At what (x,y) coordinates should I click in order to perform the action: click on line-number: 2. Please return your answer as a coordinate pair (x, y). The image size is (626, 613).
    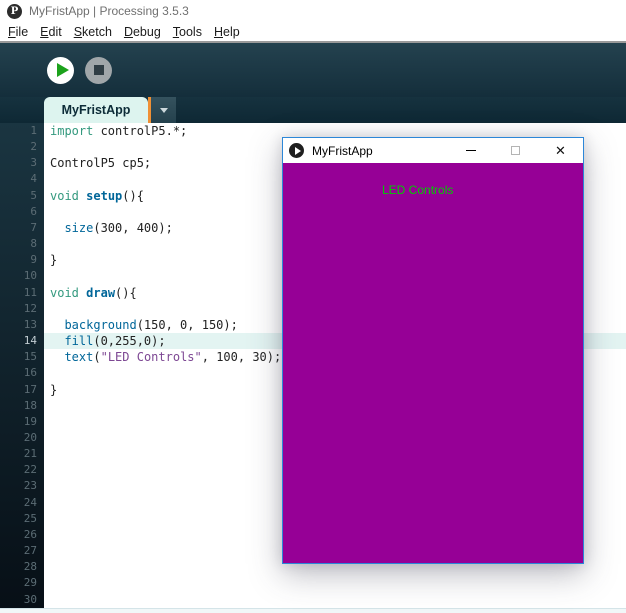
    Looking at the image, I should click on (33, 147).